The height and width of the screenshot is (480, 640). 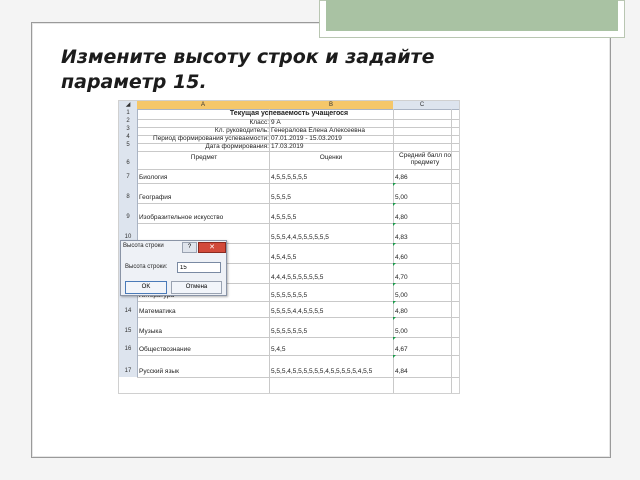 I want to click on table-cell: 5,5,5,5,4,4,5,5,5,5, so click(x=331, y=311).